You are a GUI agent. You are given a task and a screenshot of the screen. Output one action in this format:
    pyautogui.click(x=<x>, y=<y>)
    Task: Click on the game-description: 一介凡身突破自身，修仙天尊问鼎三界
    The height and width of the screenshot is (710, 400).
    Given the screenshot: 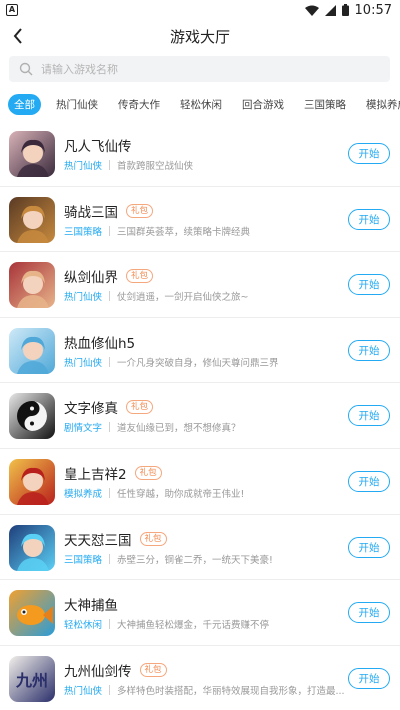 What is the action you would take?
    pyautogui.click(x=198, y=363)
    